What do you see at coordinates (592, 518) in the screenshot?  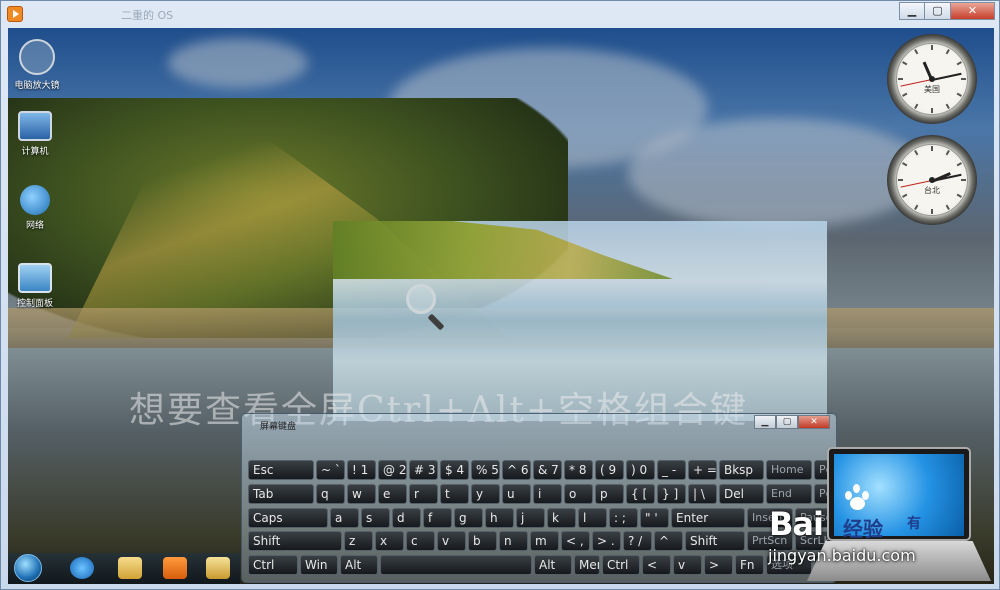 I see `key: l` at bounding box center [592, 518].